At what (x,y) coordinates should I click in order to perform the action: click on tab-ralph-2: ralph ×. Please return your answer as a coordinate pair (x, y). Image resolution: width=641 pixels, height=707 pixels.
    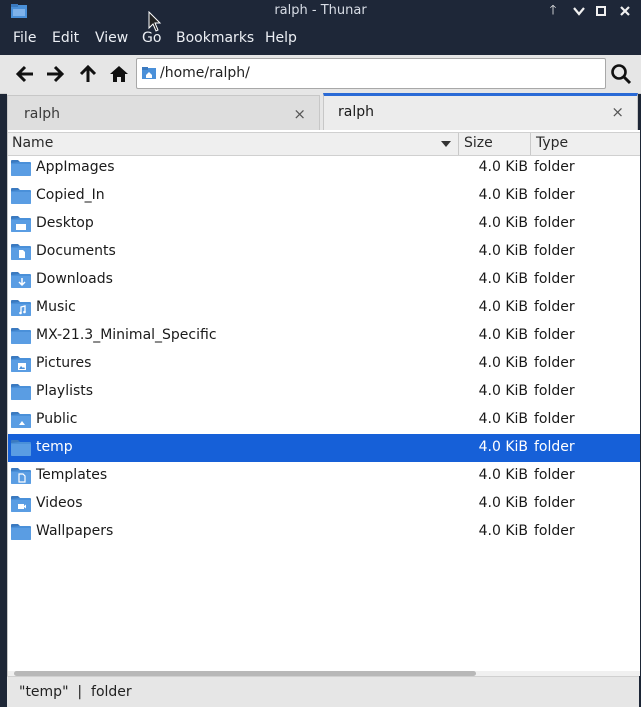
    Looking at the image, I should click on (480, 112).